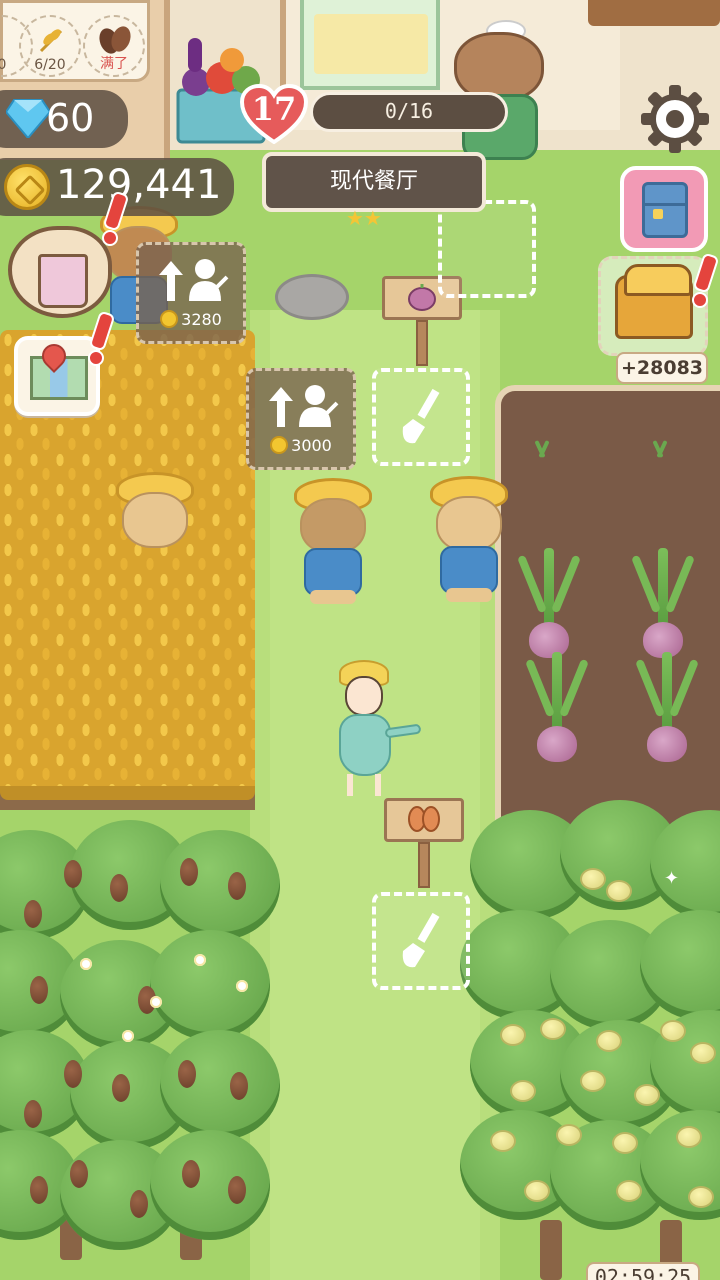 This screenshot has width=720, height=1280. What do you see at coordinates (63, 281) in the screenshot?
I see `paint-can-icon` at bounding box center [63, 281].